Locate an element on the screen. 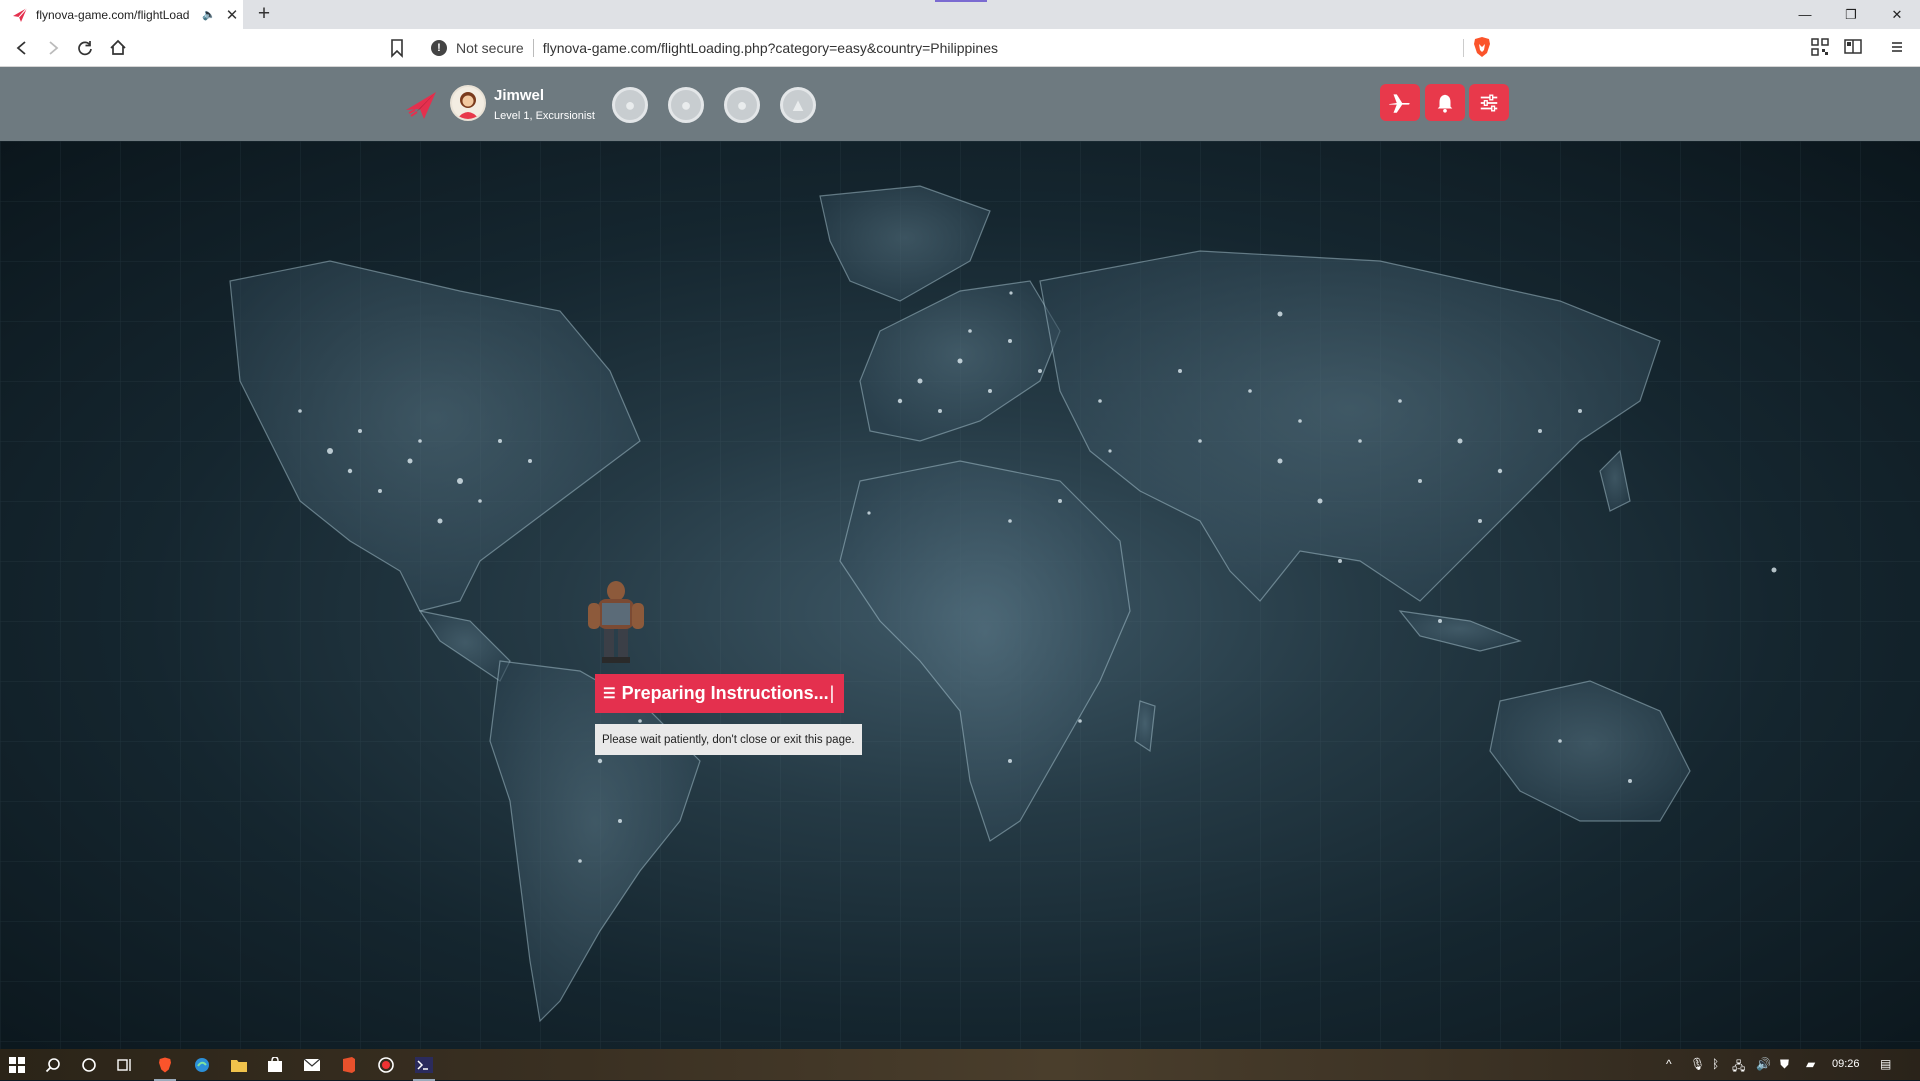 This screenshot has width=1920, height=1081. powershell-icon is located at coordinates (424, 1067).